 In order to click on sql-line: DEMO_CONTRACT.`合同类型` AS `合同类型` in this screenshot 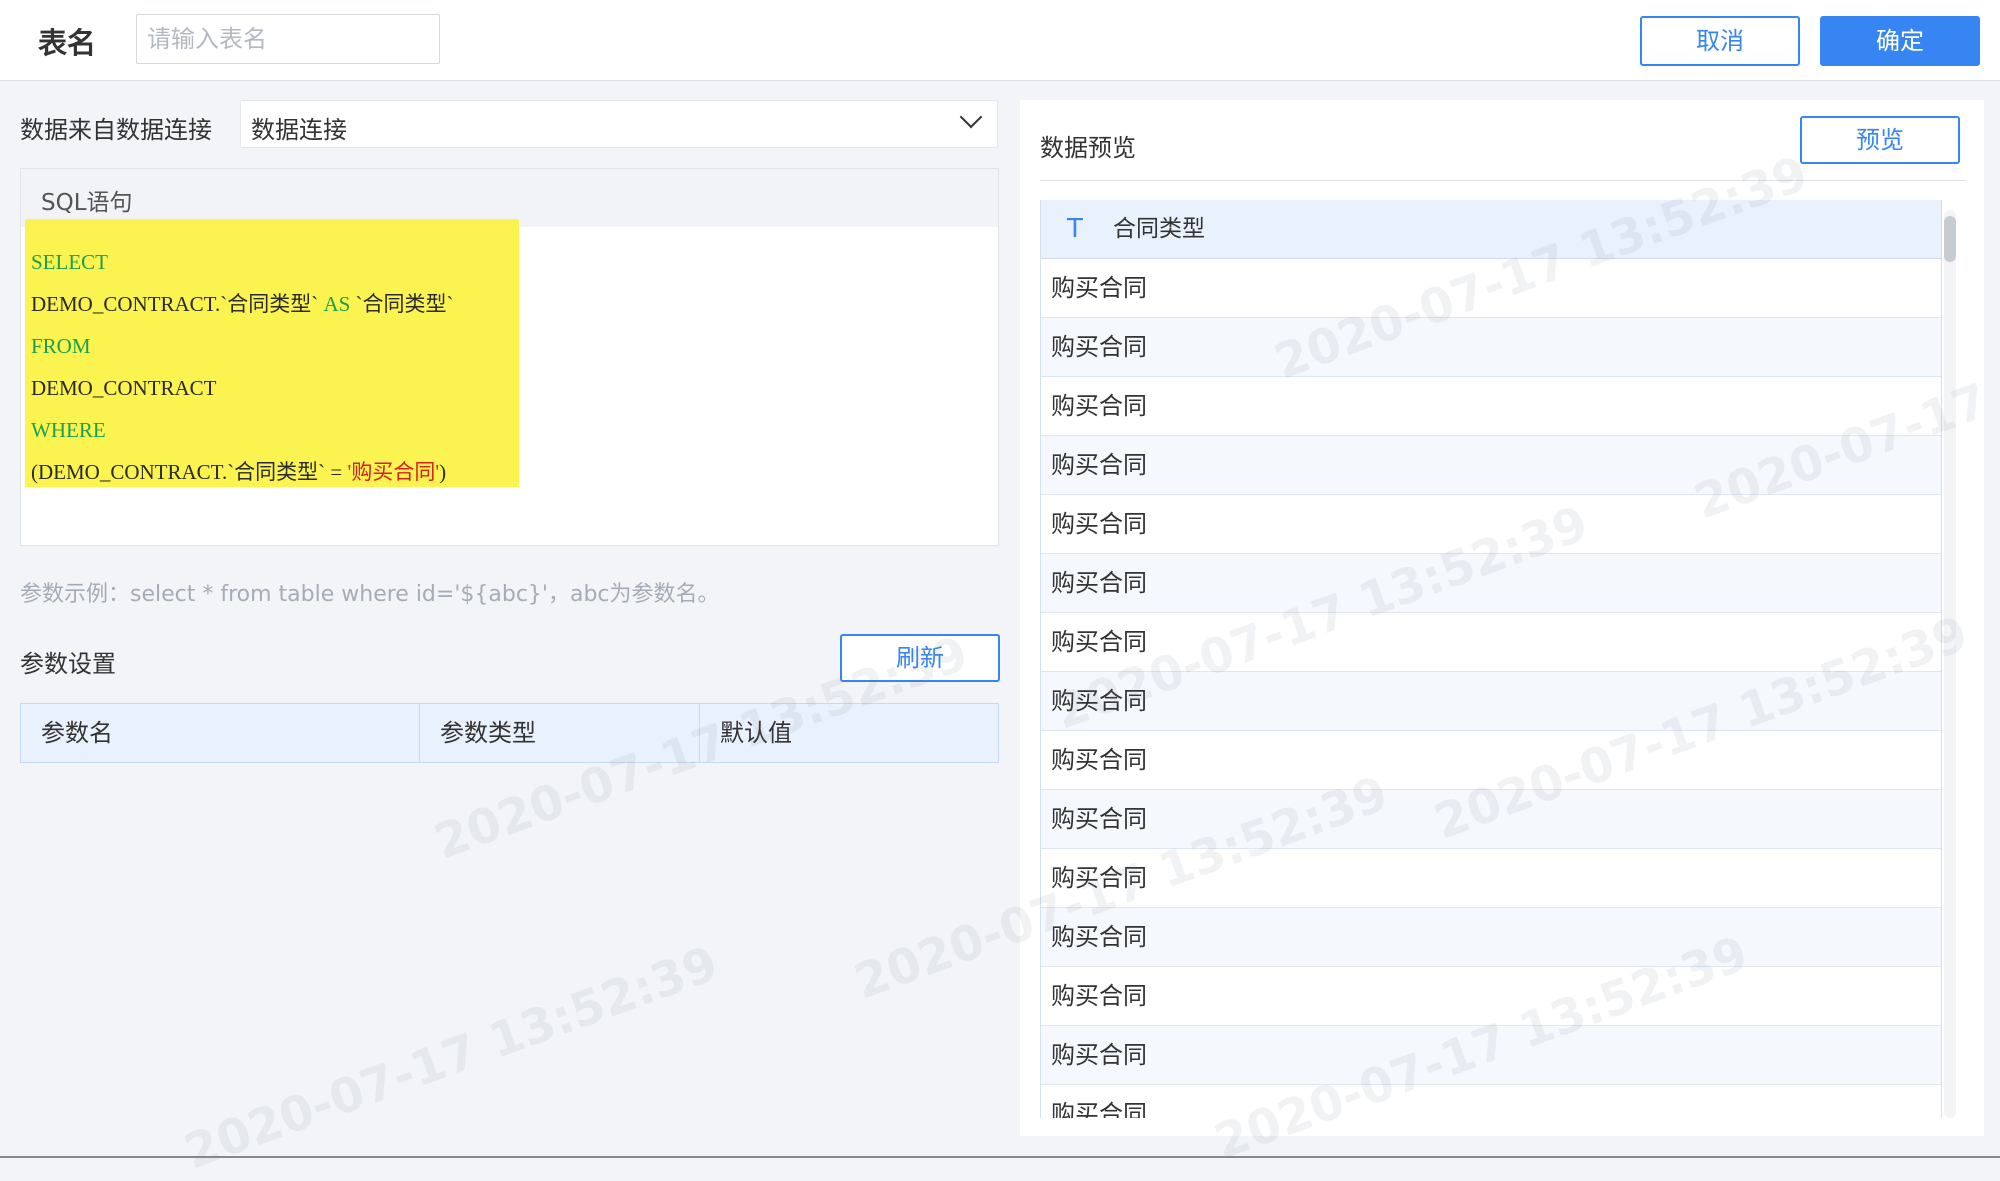, I will do `click(242, 304)`.